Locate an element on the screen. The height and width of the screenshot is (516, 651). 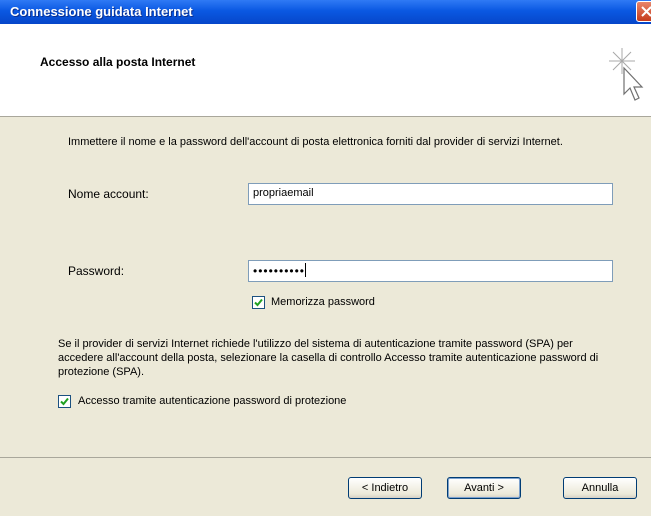
password-label: Password: is located at coordinates (96, 271).